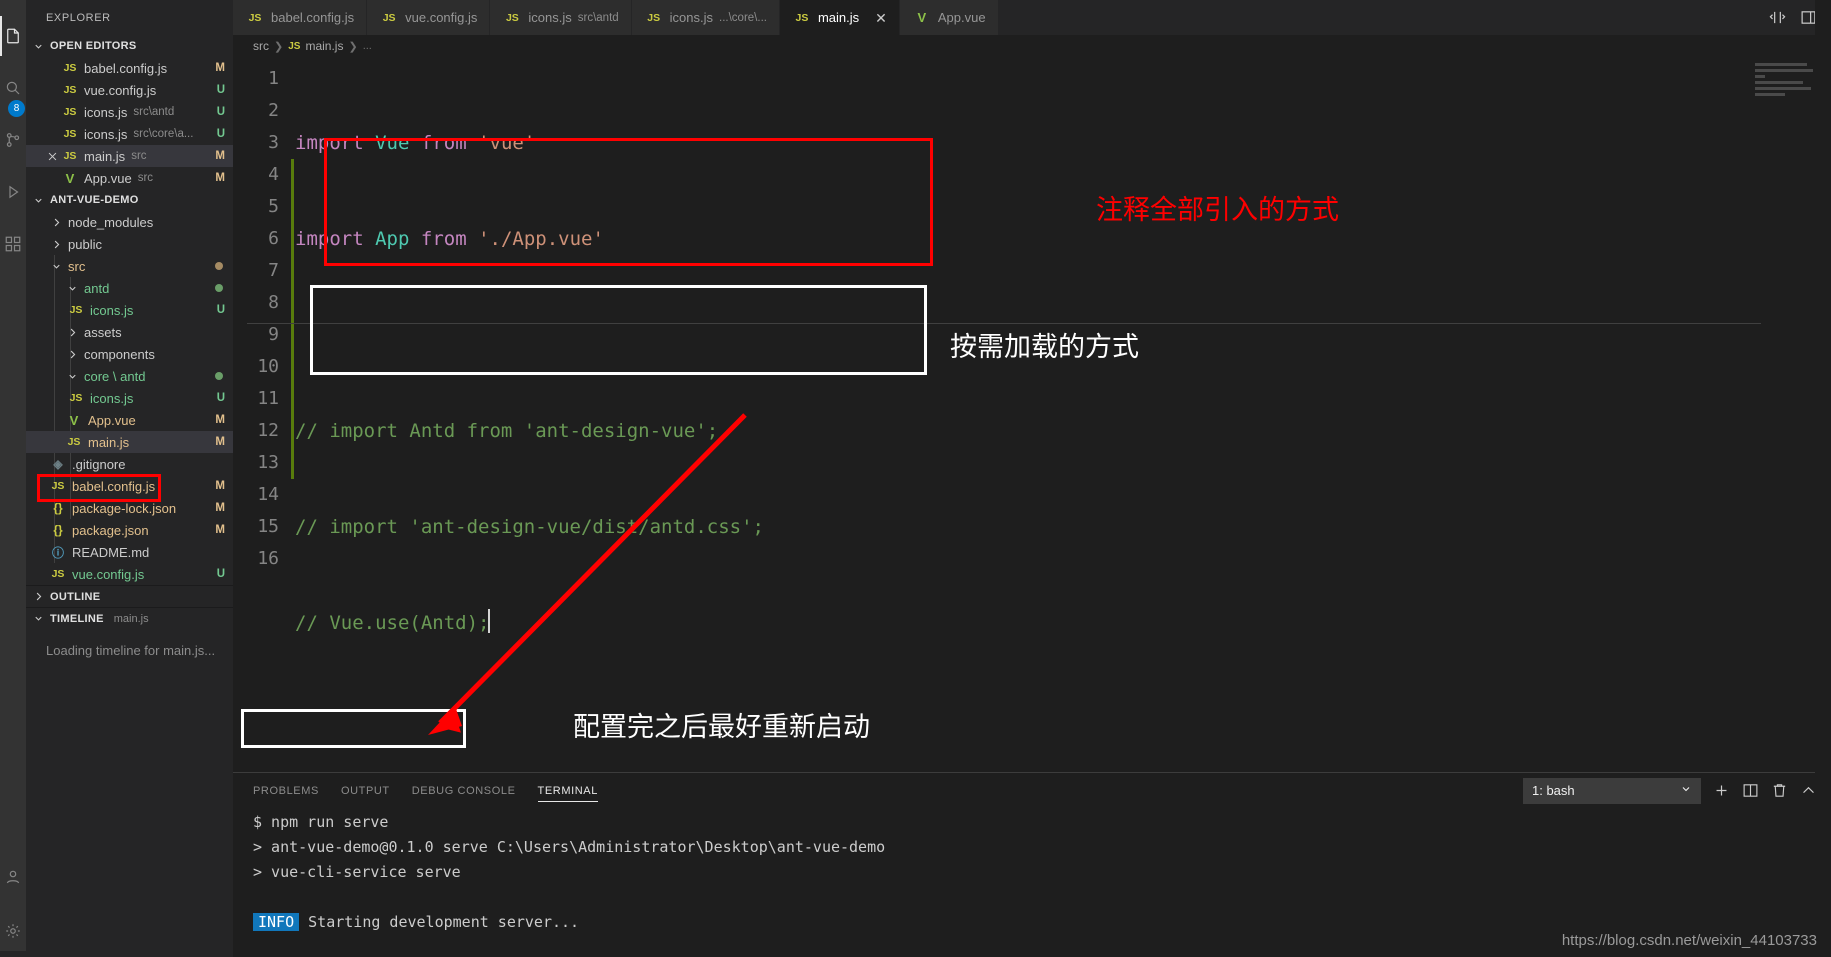 This screenshot has height=957, width=1831. Describe the element at coordinates (129, 376) in the screenshot. I see `tree-row-core-antd: core \ antd` at that location.